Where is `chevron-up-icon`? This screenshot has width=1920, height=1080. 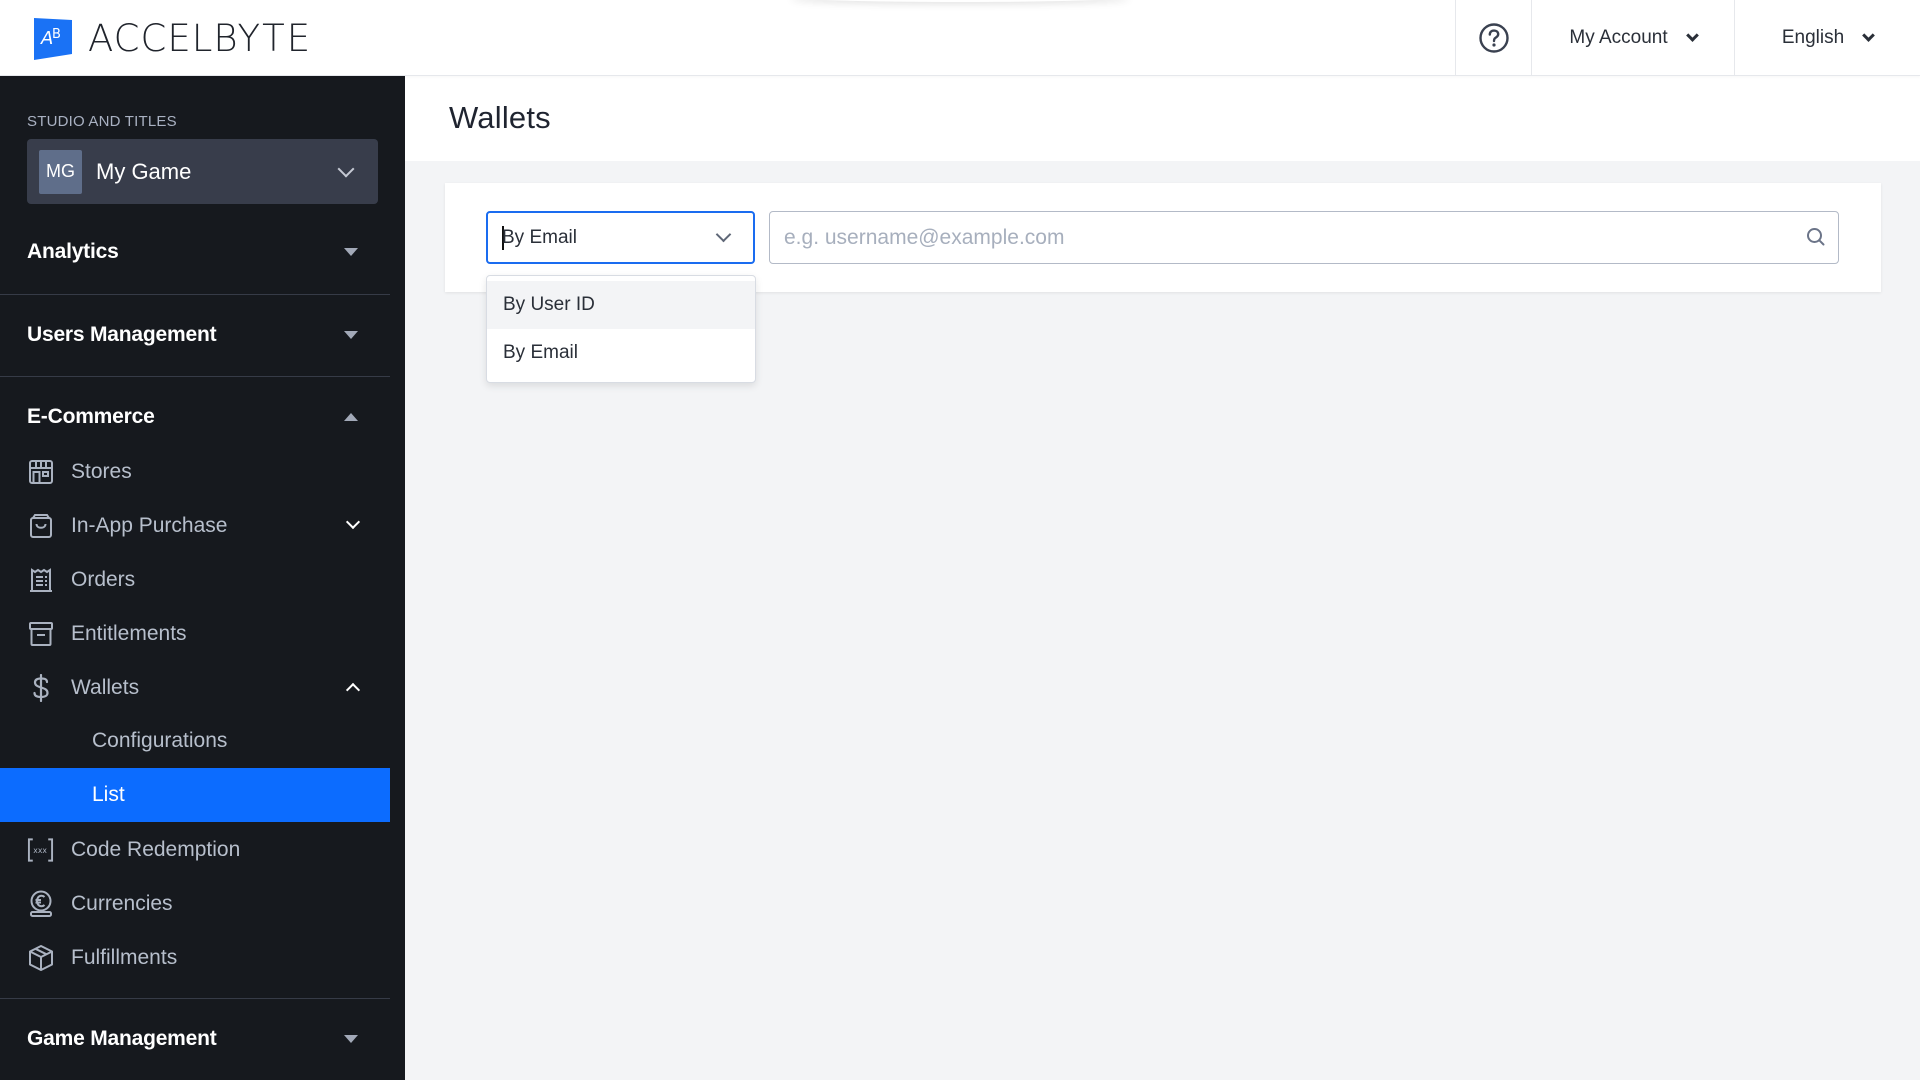
chevron-up-icon is located at coordinates (353, 690).